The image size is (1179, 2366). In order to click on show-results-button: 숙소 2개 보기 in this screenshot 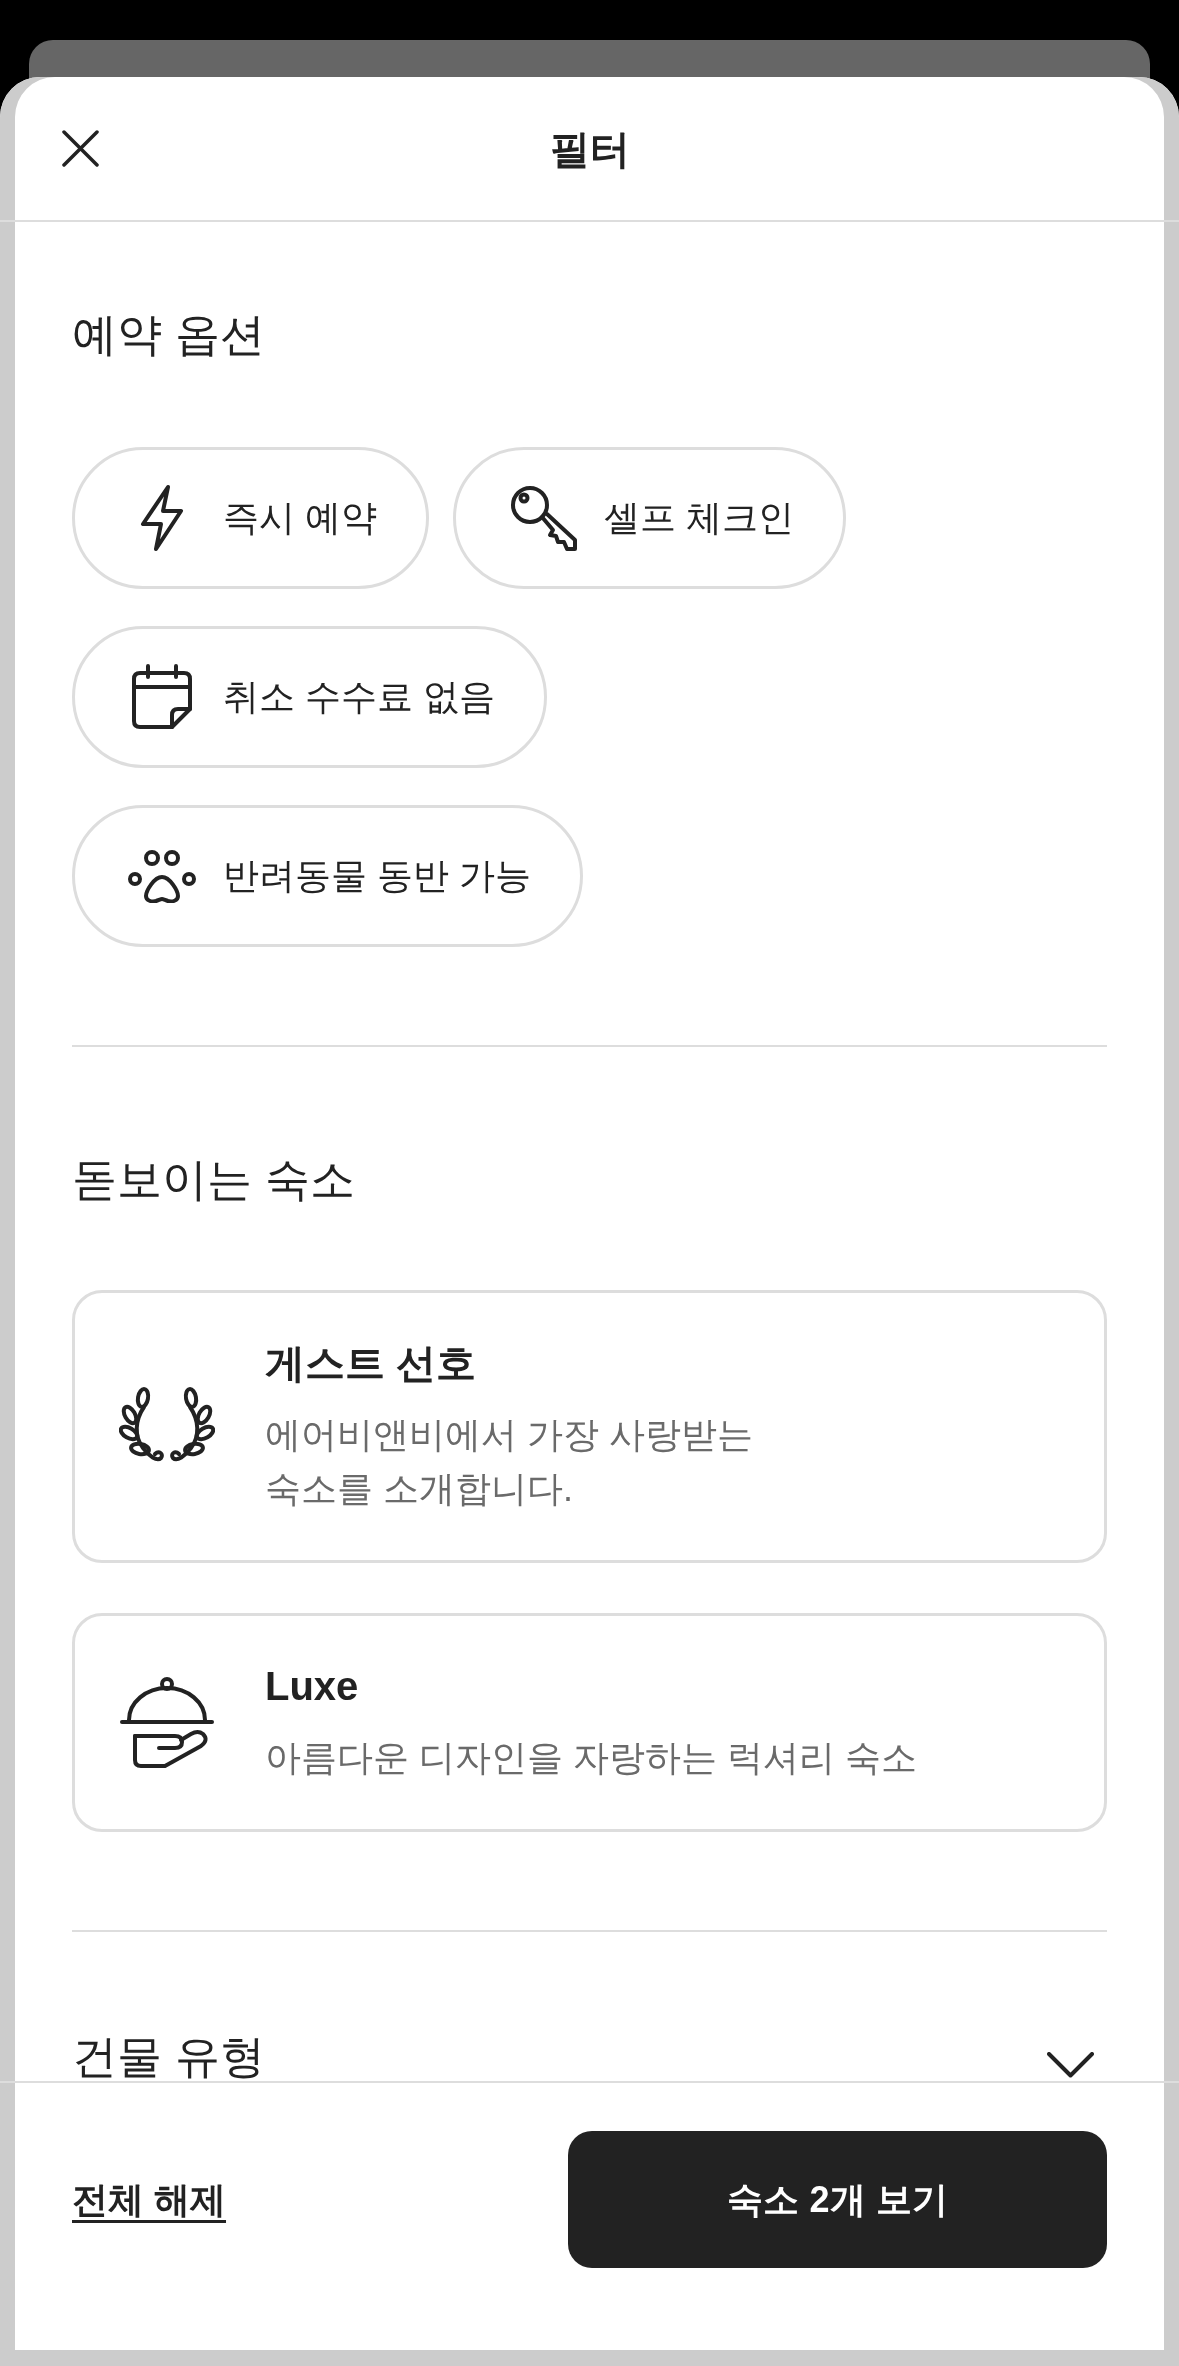, I will do `click(837, 2199)`.